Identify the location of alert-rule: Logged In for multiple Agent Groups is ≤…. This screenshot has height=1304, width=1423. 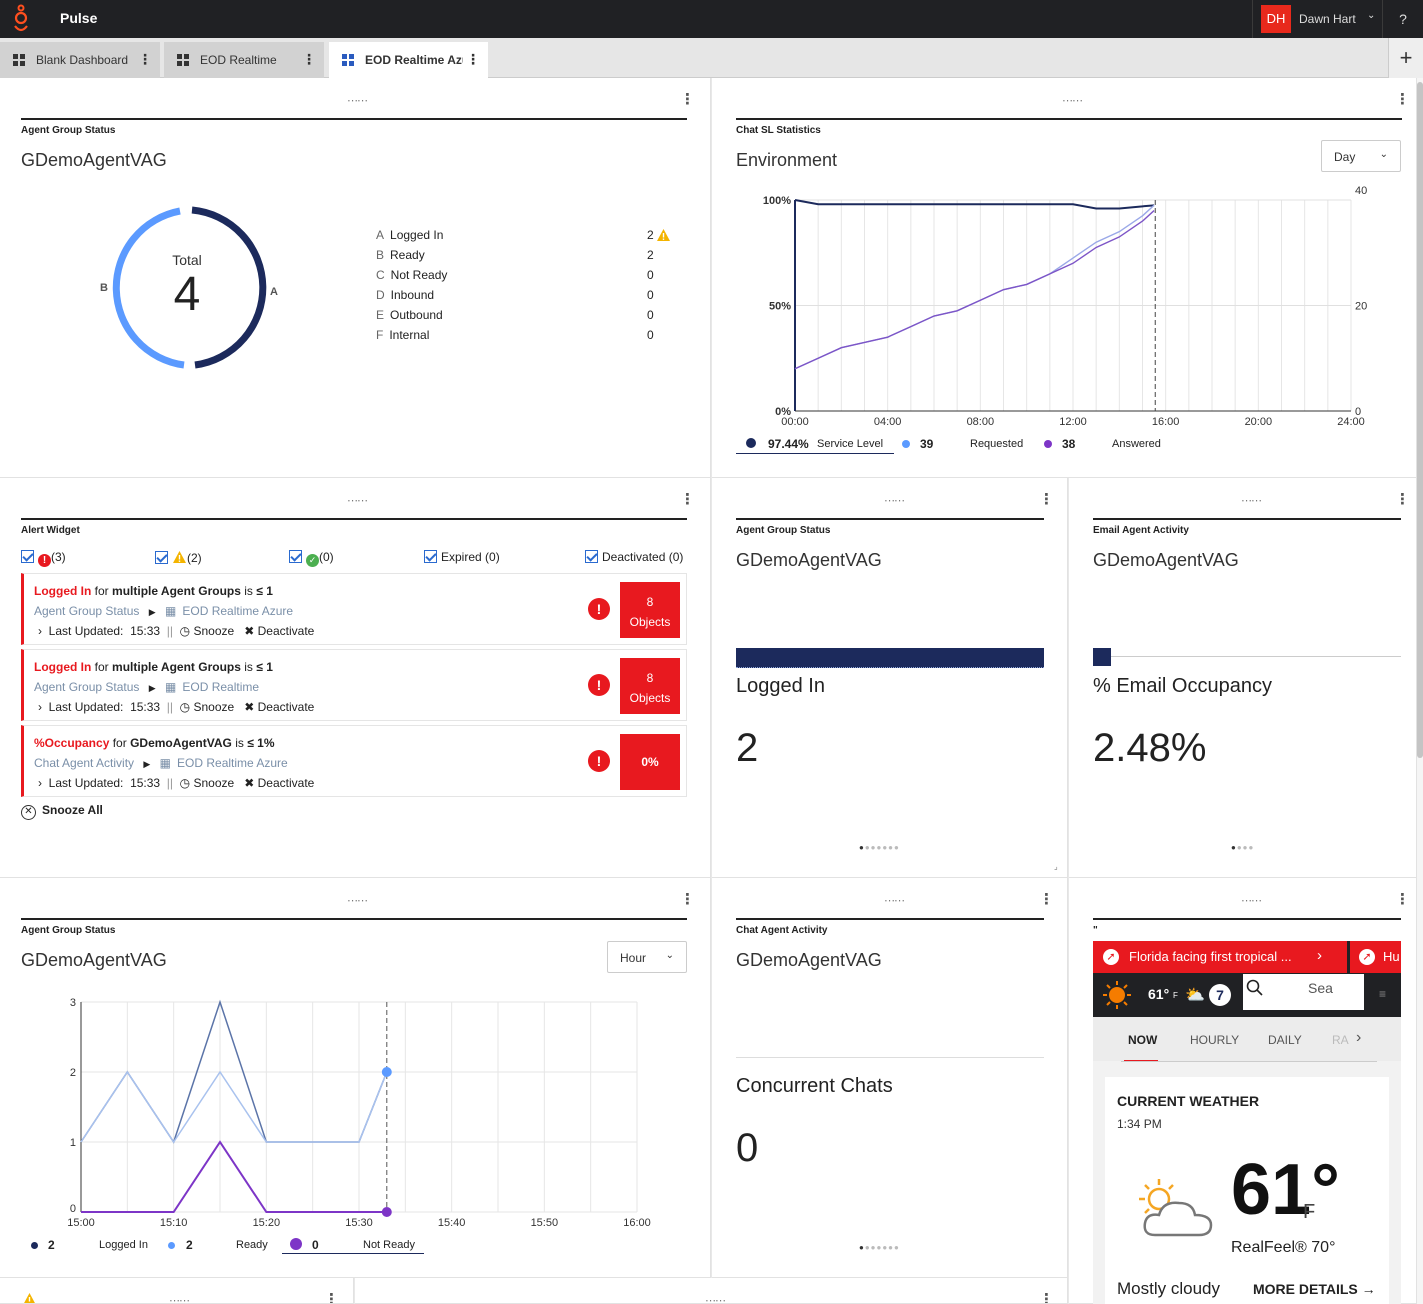
(153, 667).